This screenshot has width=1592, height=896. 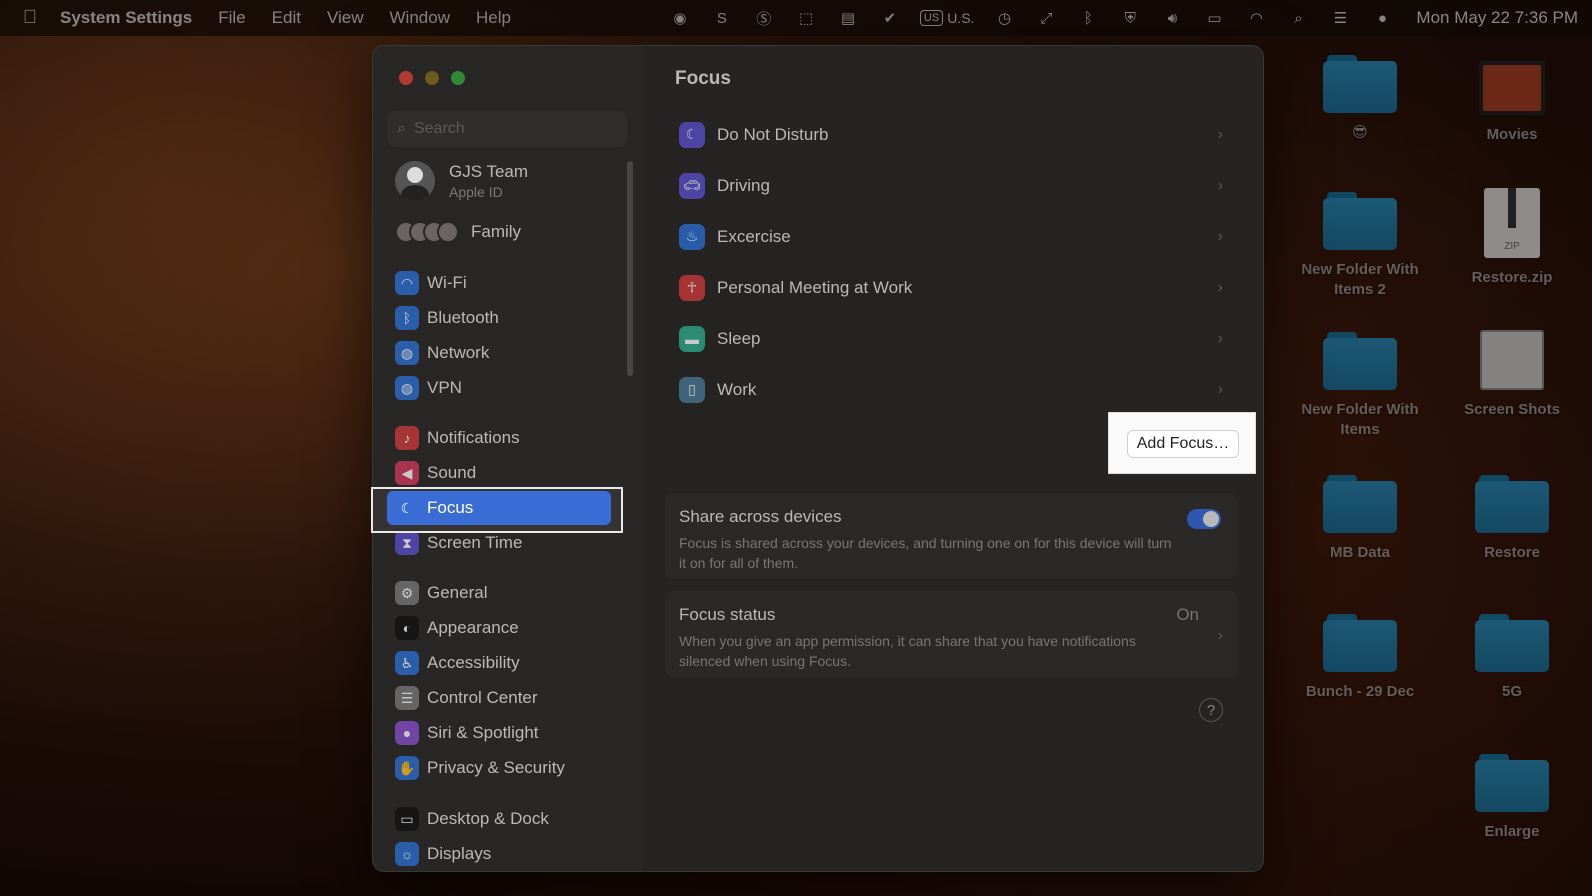 What do you see at coordinates (407, 543) in the screenshot?
I see `hourglass-icon: ⧗` at bounding box center [407, 543].